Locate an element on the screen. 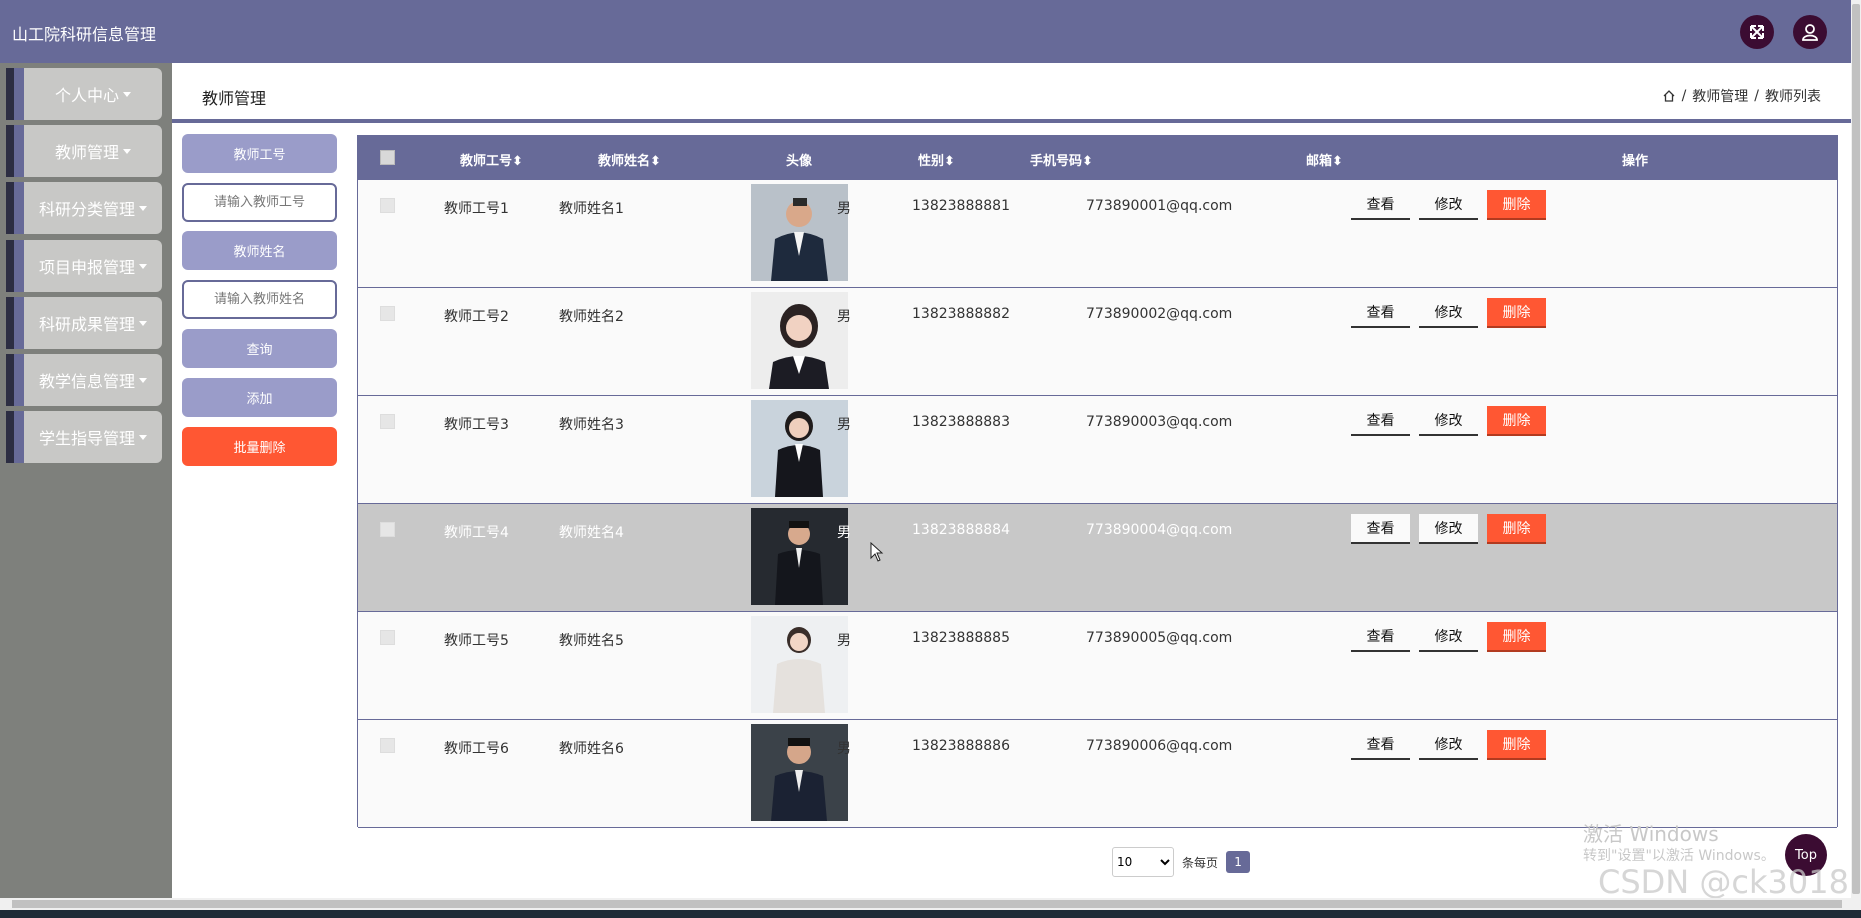  batch-delete-button: 批量删除 is located at coordinates (259, 446).